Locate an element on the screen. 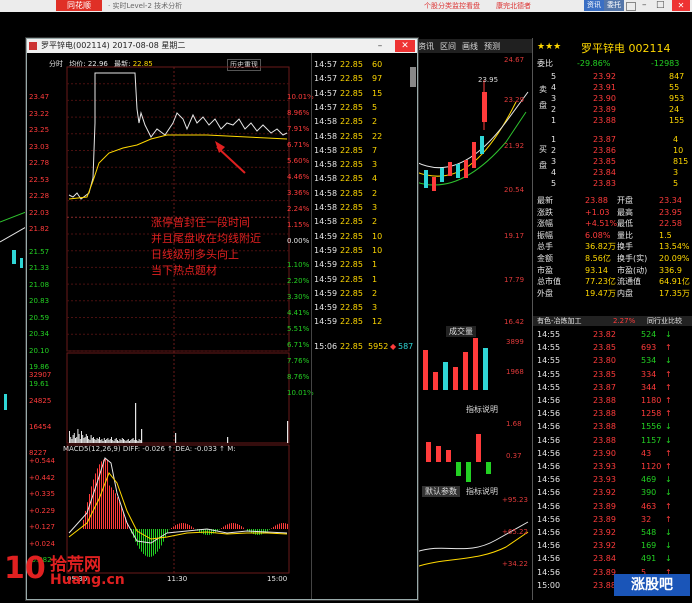  stat-row: 市盈93.14市盈(动)336.9 is located at coordinates (612, 271).